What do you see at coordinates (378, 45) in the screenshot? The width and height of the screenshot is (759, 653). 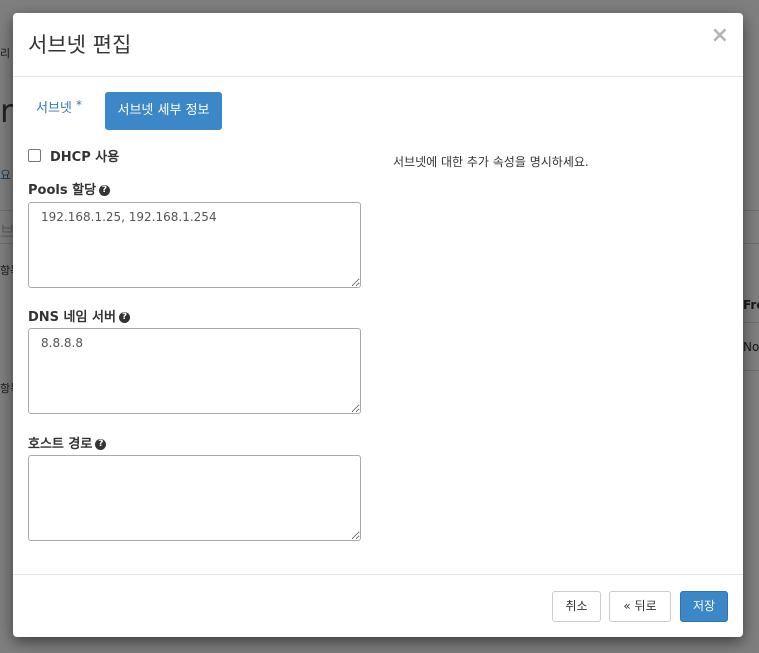 I see `modal-header: 서브넷 편집 ×` at bounding box center [378, 45].